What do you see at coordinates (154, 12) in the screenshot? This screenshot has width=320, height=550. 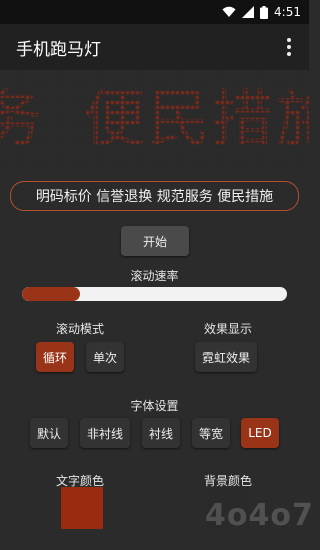 I see `status-bar: 4:51` at bounding box center [154, 12].